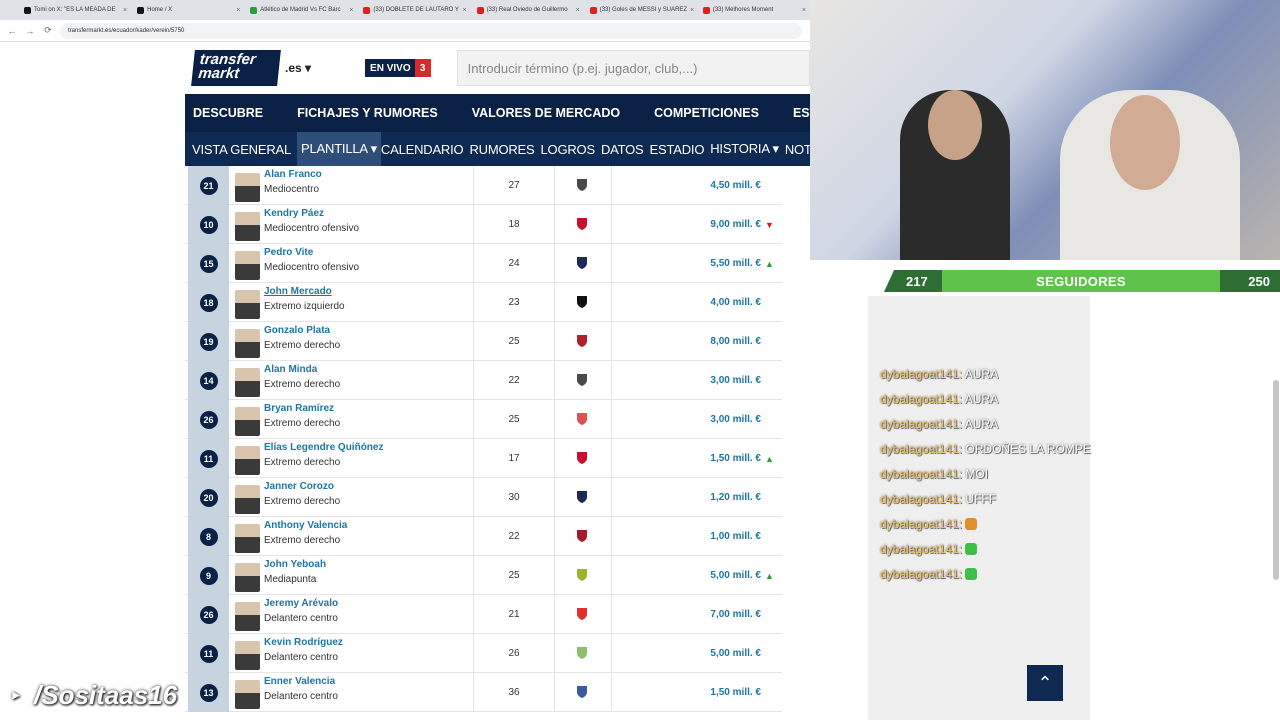 The height and width of the screenshot is (720, 1280). Describe the element at coordinates (742, 263) in the screenshot. I see `market-value: 5,50 mill. € ▲` at that location.